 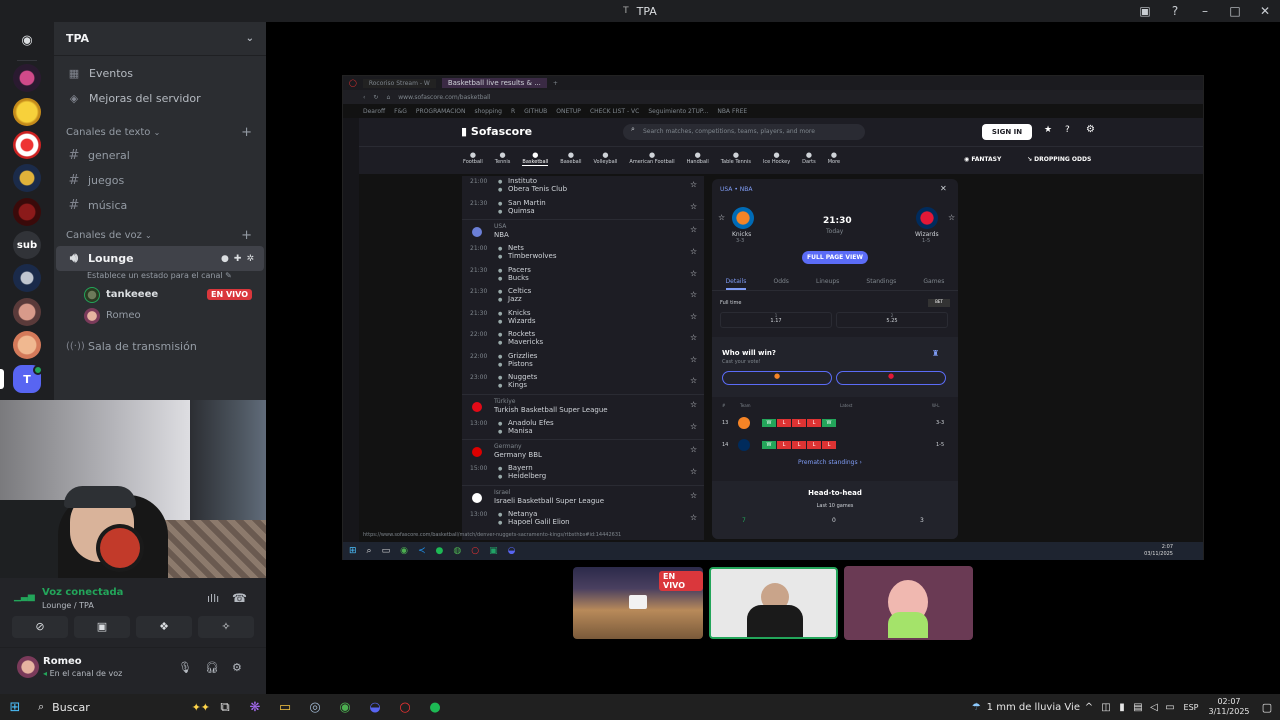 What do you see at coordinates (583, 405) in the screenshot?
I see `league-header: Türkiye Turkish Basketball Super League ☆` at bounding box center [583, 405].